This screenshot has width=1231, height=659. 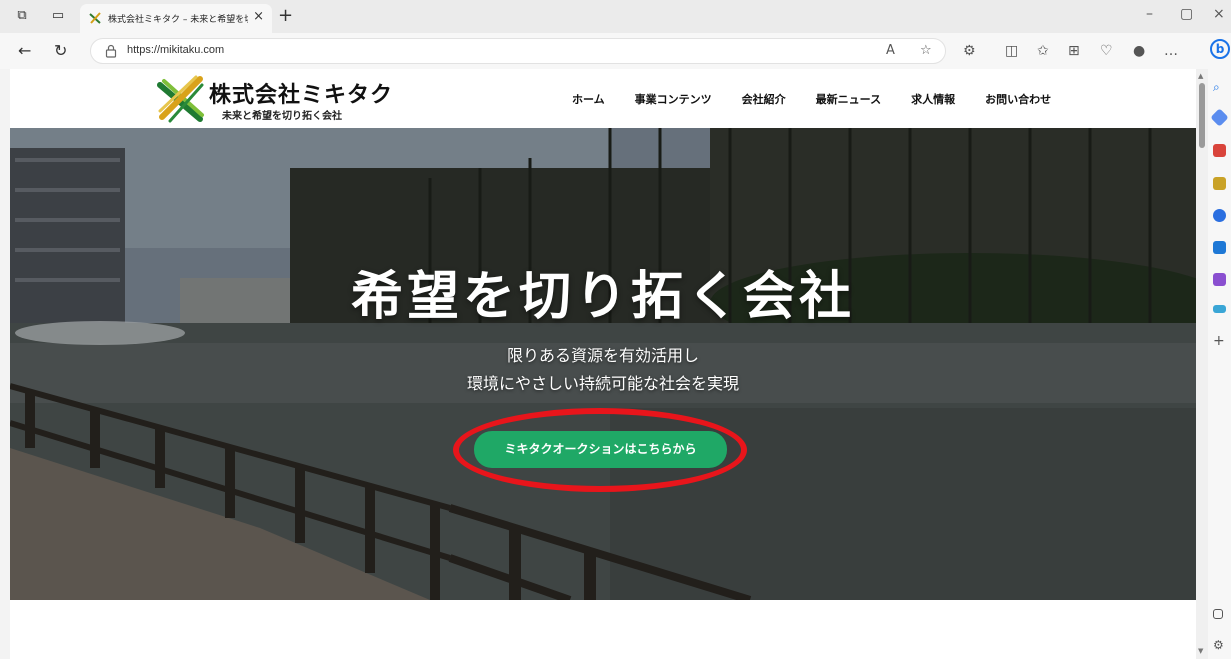 What do you see at coordinates (602, 383) in the screenshot?
I see `hero-subtitle-line2: 環境にやさしい持続可能な社会を実現` at bounding box center [602, 383].